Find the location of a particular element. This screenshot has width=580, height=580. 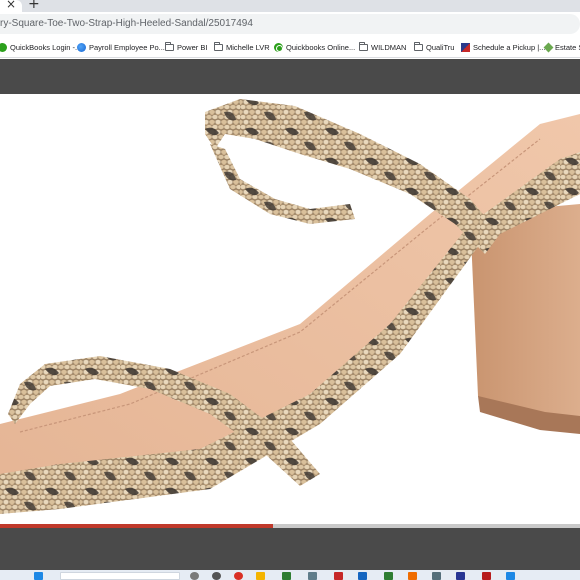

windows-start-icon is located at coordinates (38, 576).